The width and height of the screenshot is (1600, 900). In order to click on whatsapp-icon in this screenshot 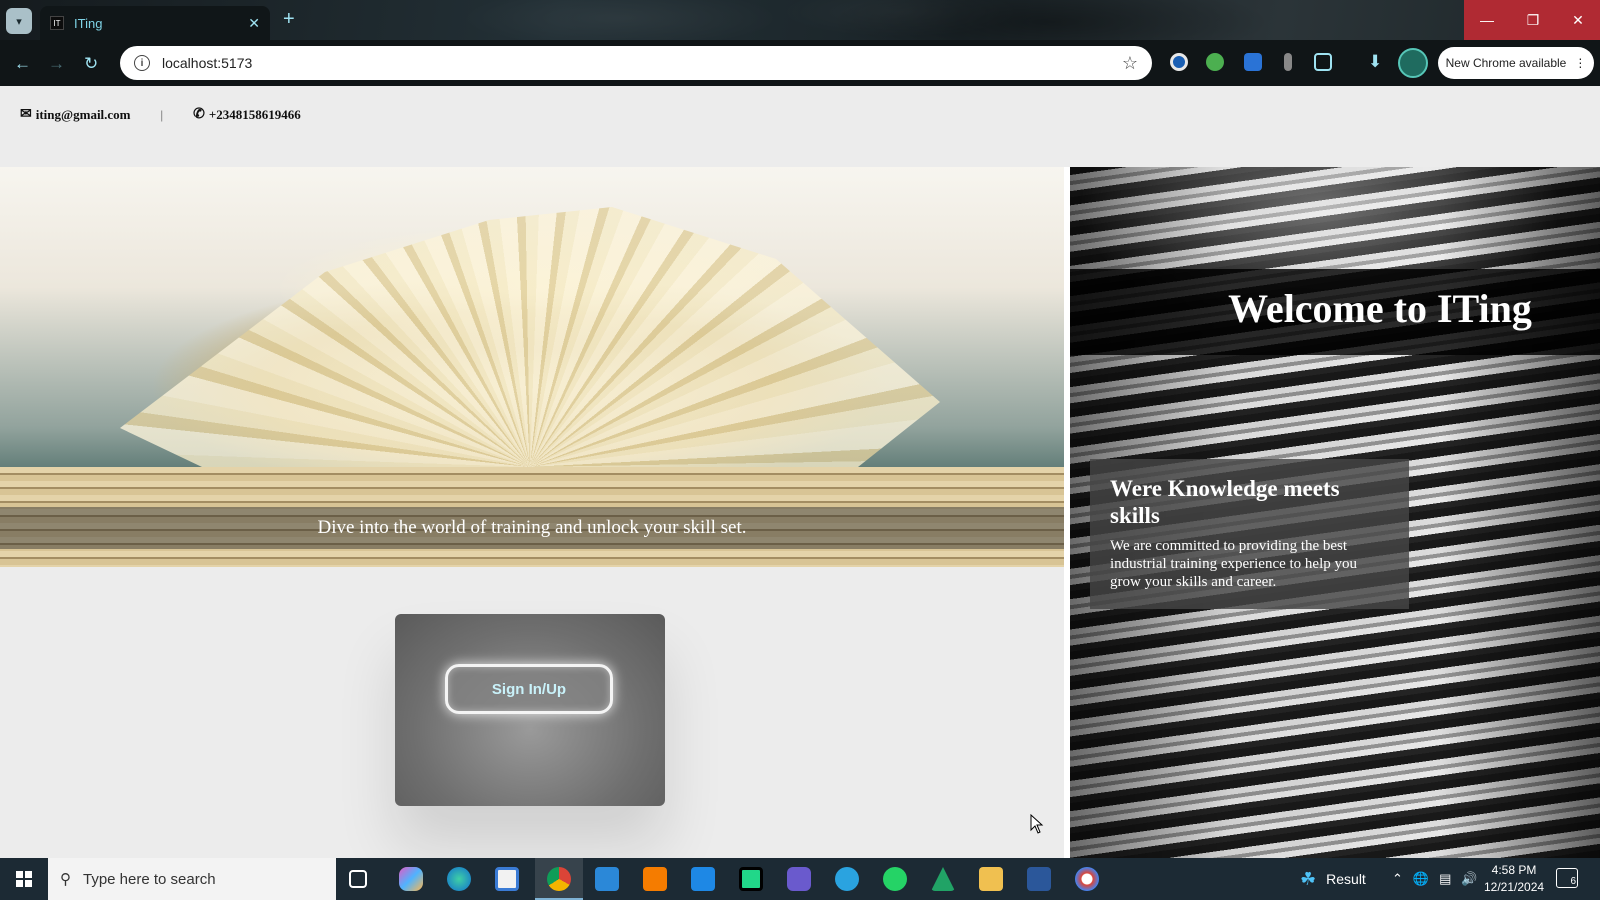, I will do `click(895, 879)`.